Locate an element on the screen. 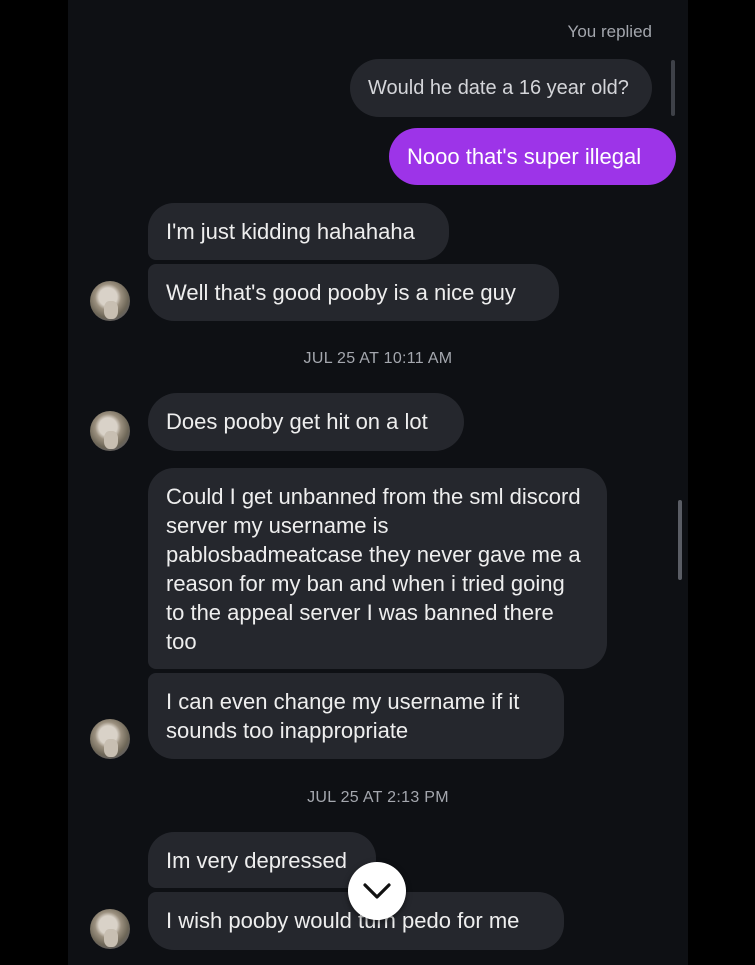  incoming-message-bubble: I'm just kidding hahahaha is located at coordinates (298, 231).